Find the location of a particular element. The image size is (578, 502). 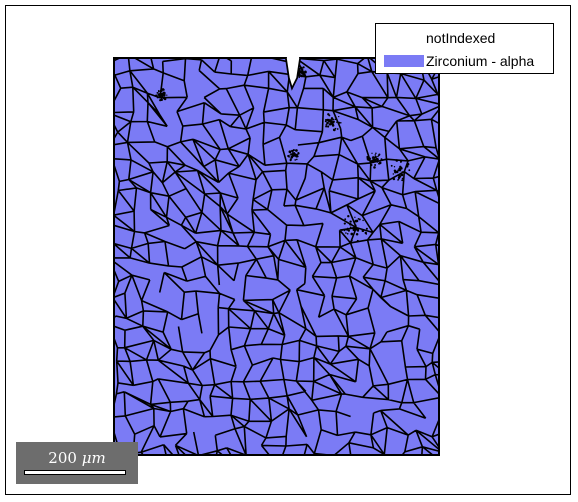

legend-swatch-zirconium-alpha is located at coordinates (404, 61).